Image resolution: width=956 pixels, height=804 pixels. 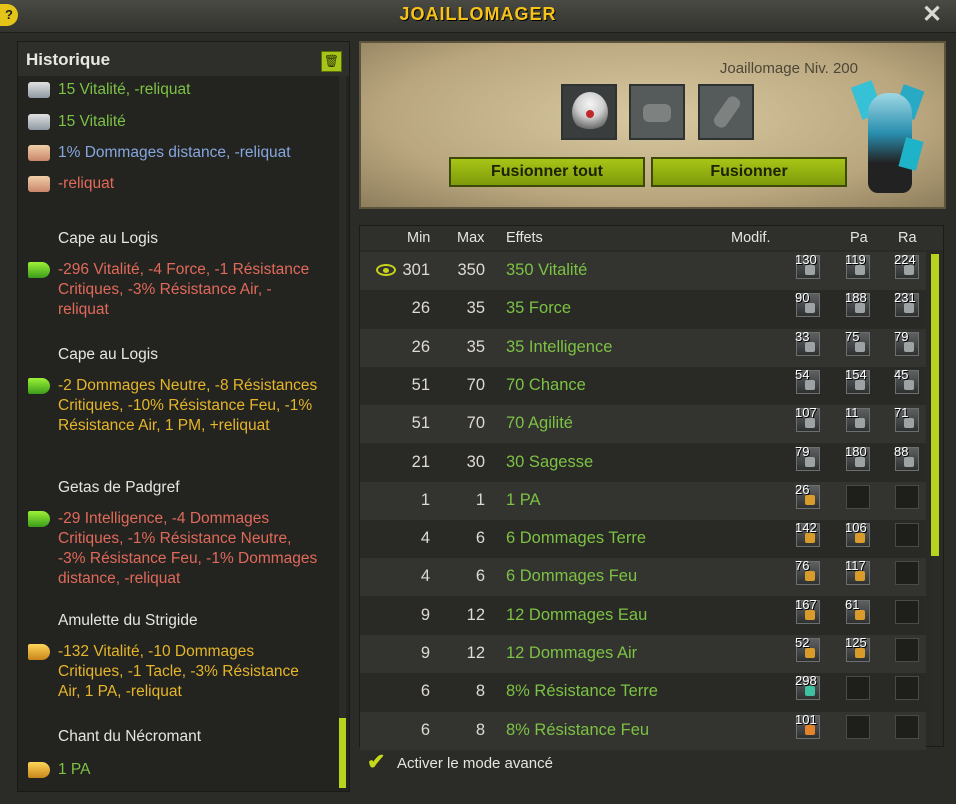 What do you see at coordinates (419, 238) in the screenshot?
I see `column-header-min: Min` at bounding box center [419, 238].